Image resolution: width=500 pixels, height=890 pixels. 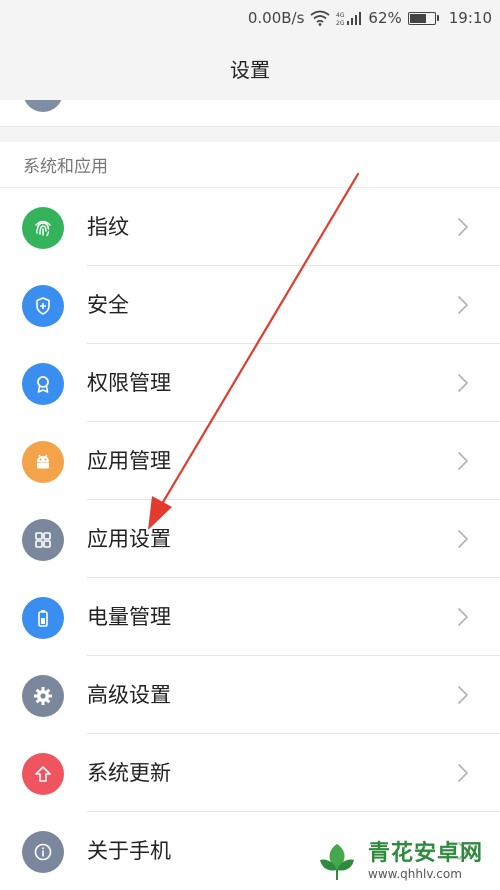 What do you see at coordinates (43, 462) in the screenshot?
I see `android-icon` at bounding box center [43, 462].